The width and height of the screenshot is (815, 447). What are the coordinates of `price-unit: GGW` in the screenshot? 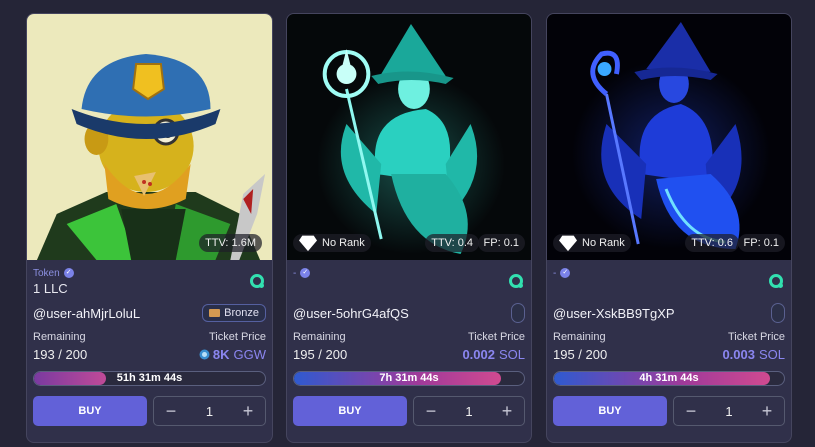 It's located at (250, 354).